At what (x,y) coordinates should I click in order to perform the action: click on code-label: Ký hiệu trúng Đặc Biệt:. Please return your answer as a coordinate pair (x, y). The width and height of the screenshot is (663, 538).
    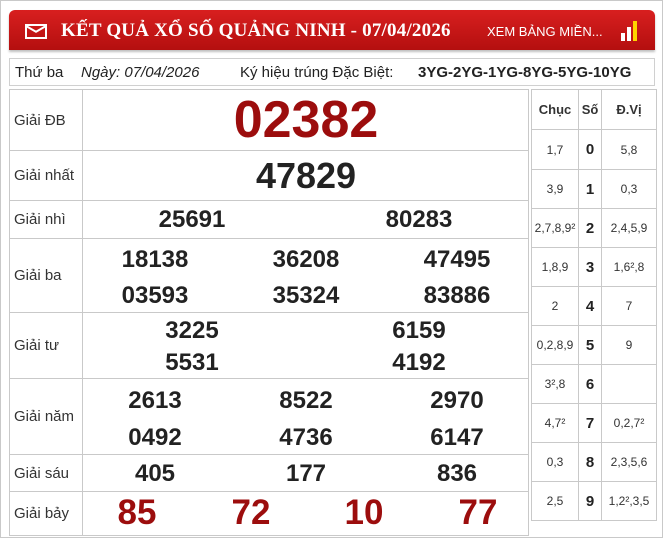
    Looking at the image, I should click on (317, 72).